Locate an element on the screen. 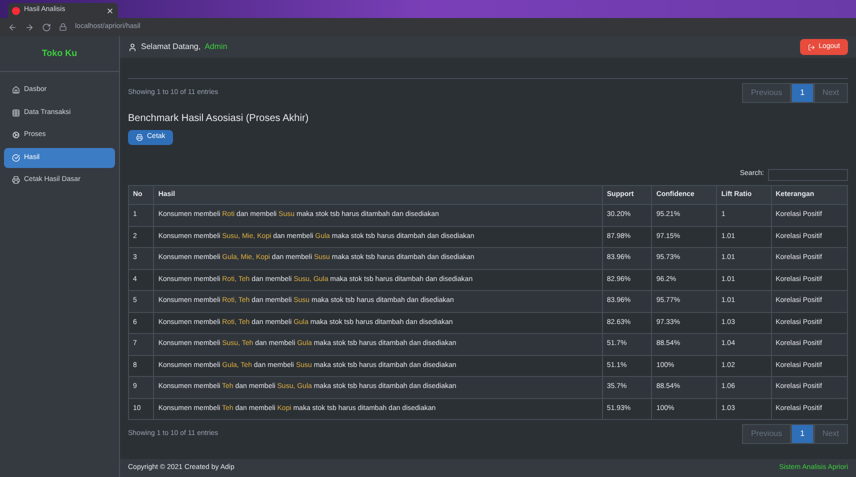  logout-icon is located at coordinates (811, 47).